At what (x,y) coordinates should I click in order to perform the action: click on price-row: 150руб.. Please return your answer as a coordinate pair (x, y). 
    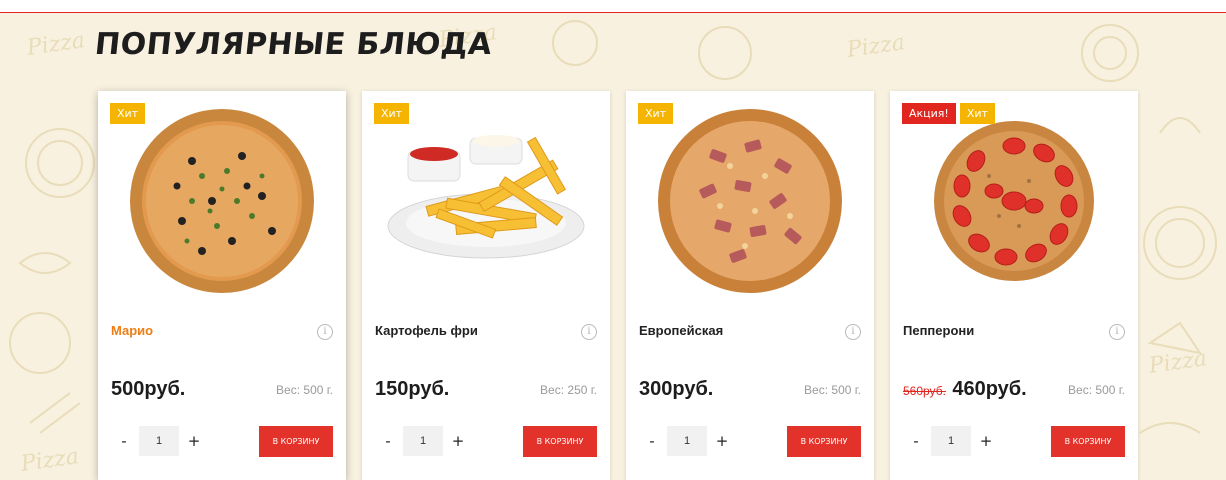
    Looking at the image, I should click on (412, 389).